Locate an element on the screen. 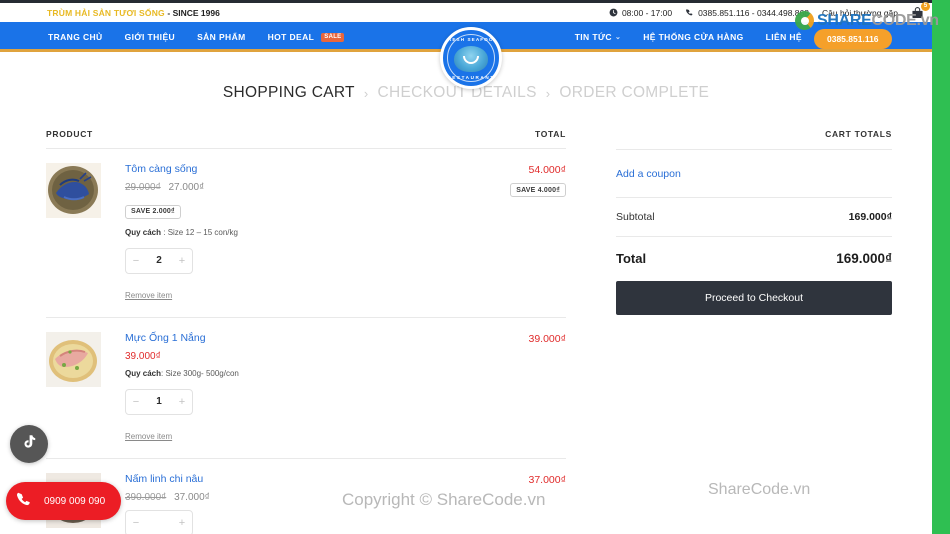  spec-value: Size 300g- 500g/con is located at coordinates (202, 373).